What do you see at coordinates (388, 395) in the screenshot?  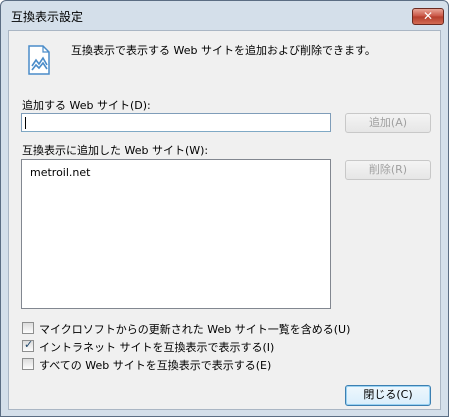 I see `close-button: 閉じる(C)` at bounding box center [388, 395].